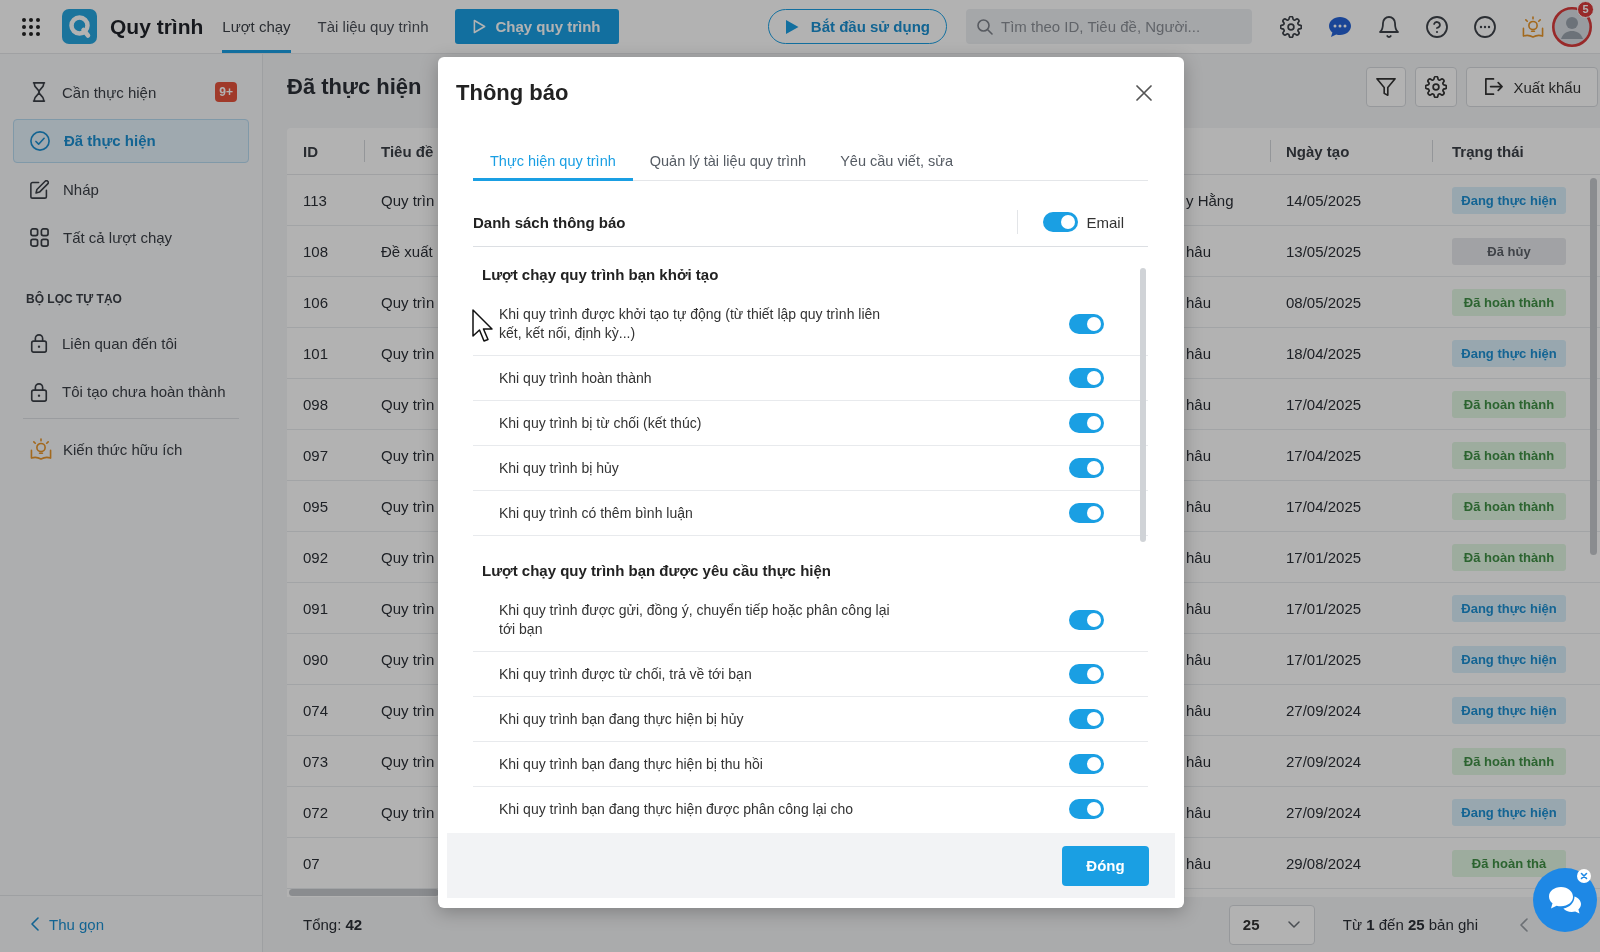 The image size is (1600, 952). Describe the element at coordinates (157, 26) in the screenshot. I see `app-title: Quy trình` at that location.